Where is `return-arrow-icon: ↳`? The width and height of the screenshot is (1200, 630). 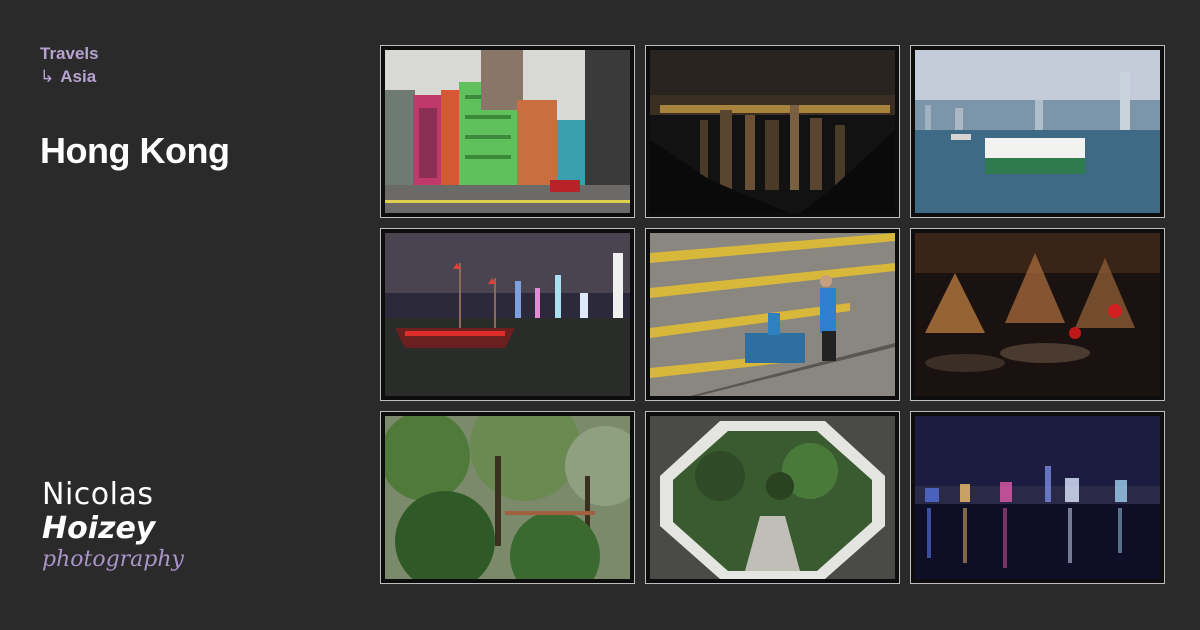 return-arrow-icon: ↳ is located at coordinates (47, 76).